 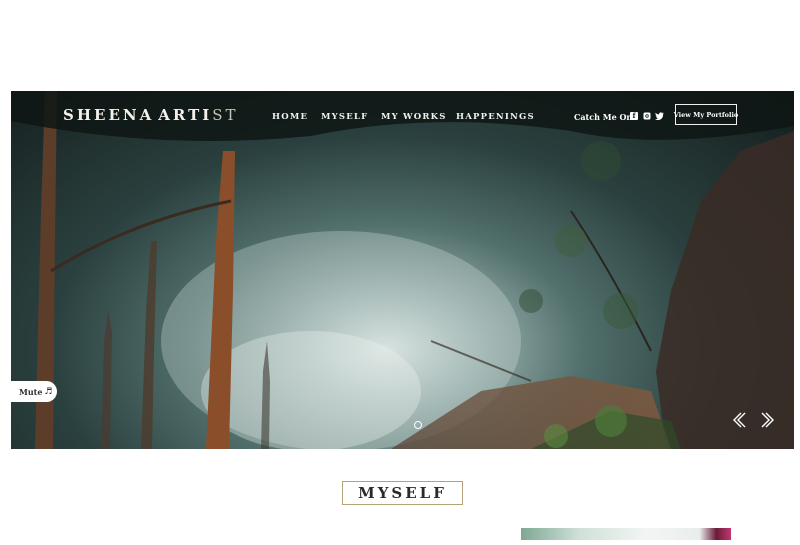 What do you see at coordinates (418, 425) in the screenshot?
I see `slide-dot` at bounding box center [418, 425].